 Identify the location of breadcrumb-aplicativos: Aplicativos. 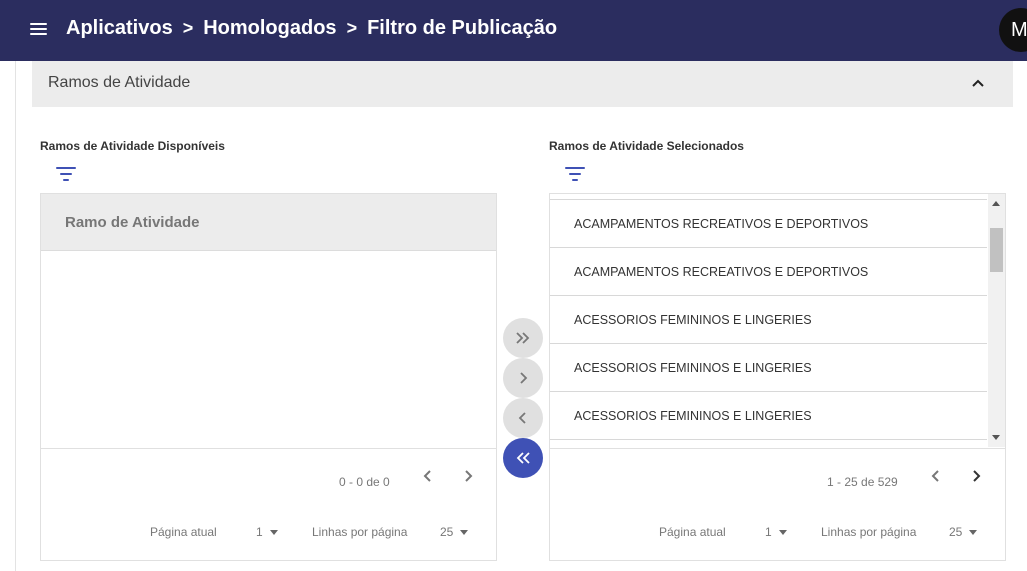
(119, 28).